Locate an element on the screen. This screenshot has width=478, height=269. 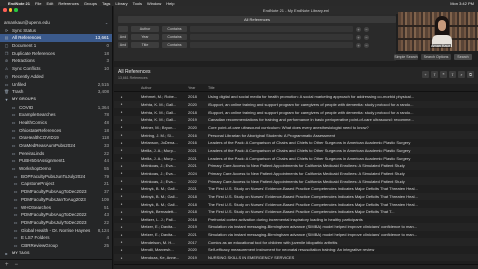
open-url-icon: ⧉ is located at coordinates (470, 74).